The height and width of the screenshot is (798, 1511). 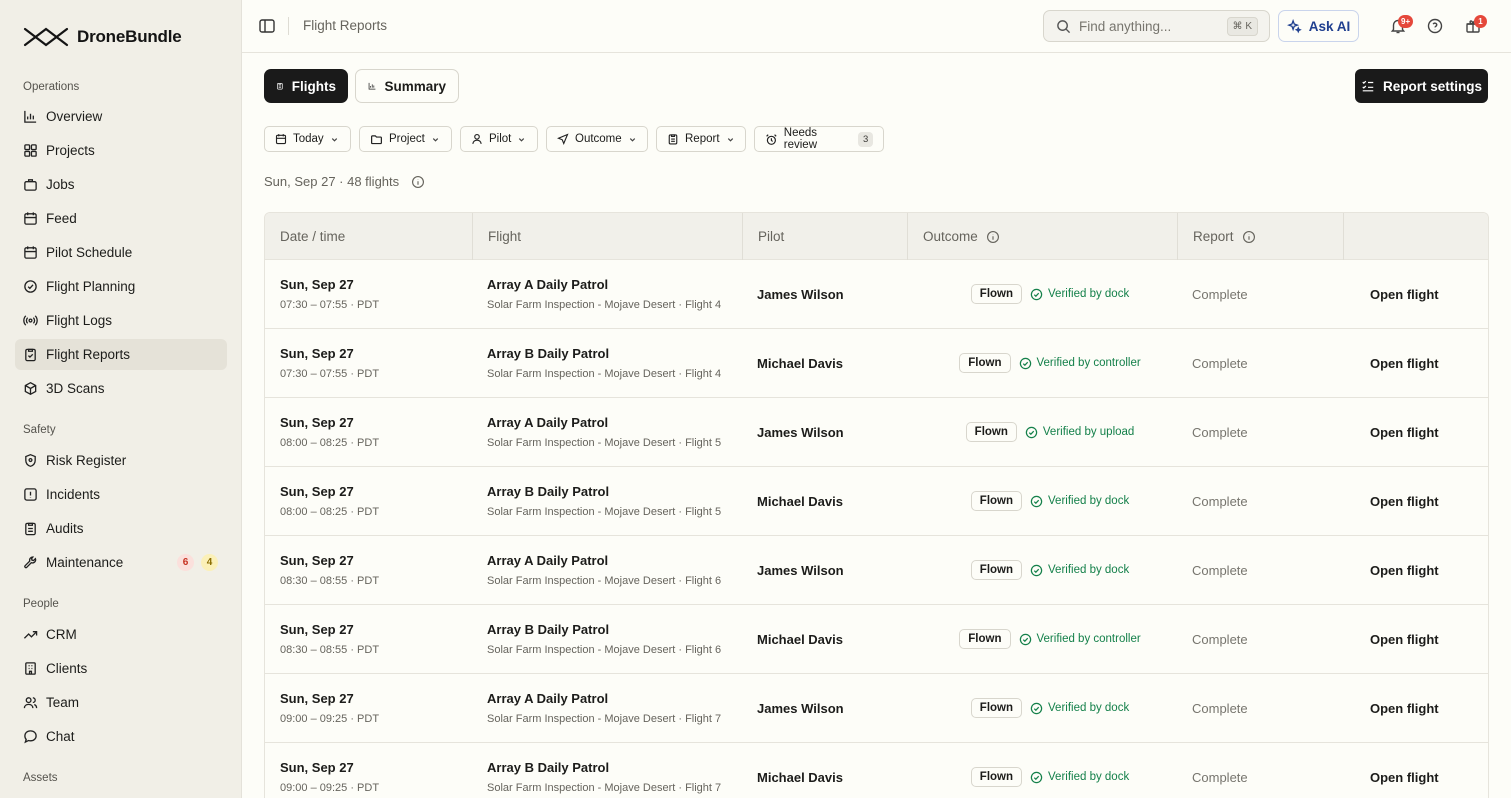 What do you see at coordinates (1260, 294) in the screenshot?
I see `cell-report: Complete` at bounding box center [1260, 294].